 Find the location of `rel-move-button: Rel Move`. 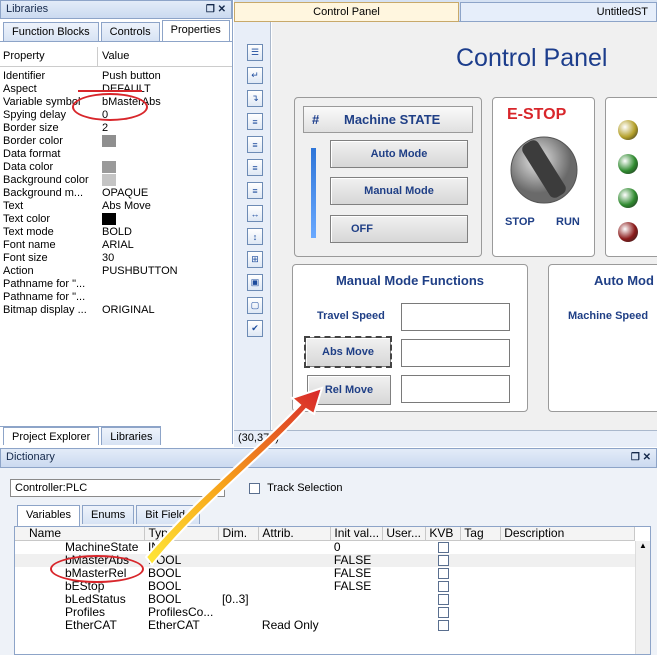

rel-move-button: Rel Move is located at coordinates (349, 390).